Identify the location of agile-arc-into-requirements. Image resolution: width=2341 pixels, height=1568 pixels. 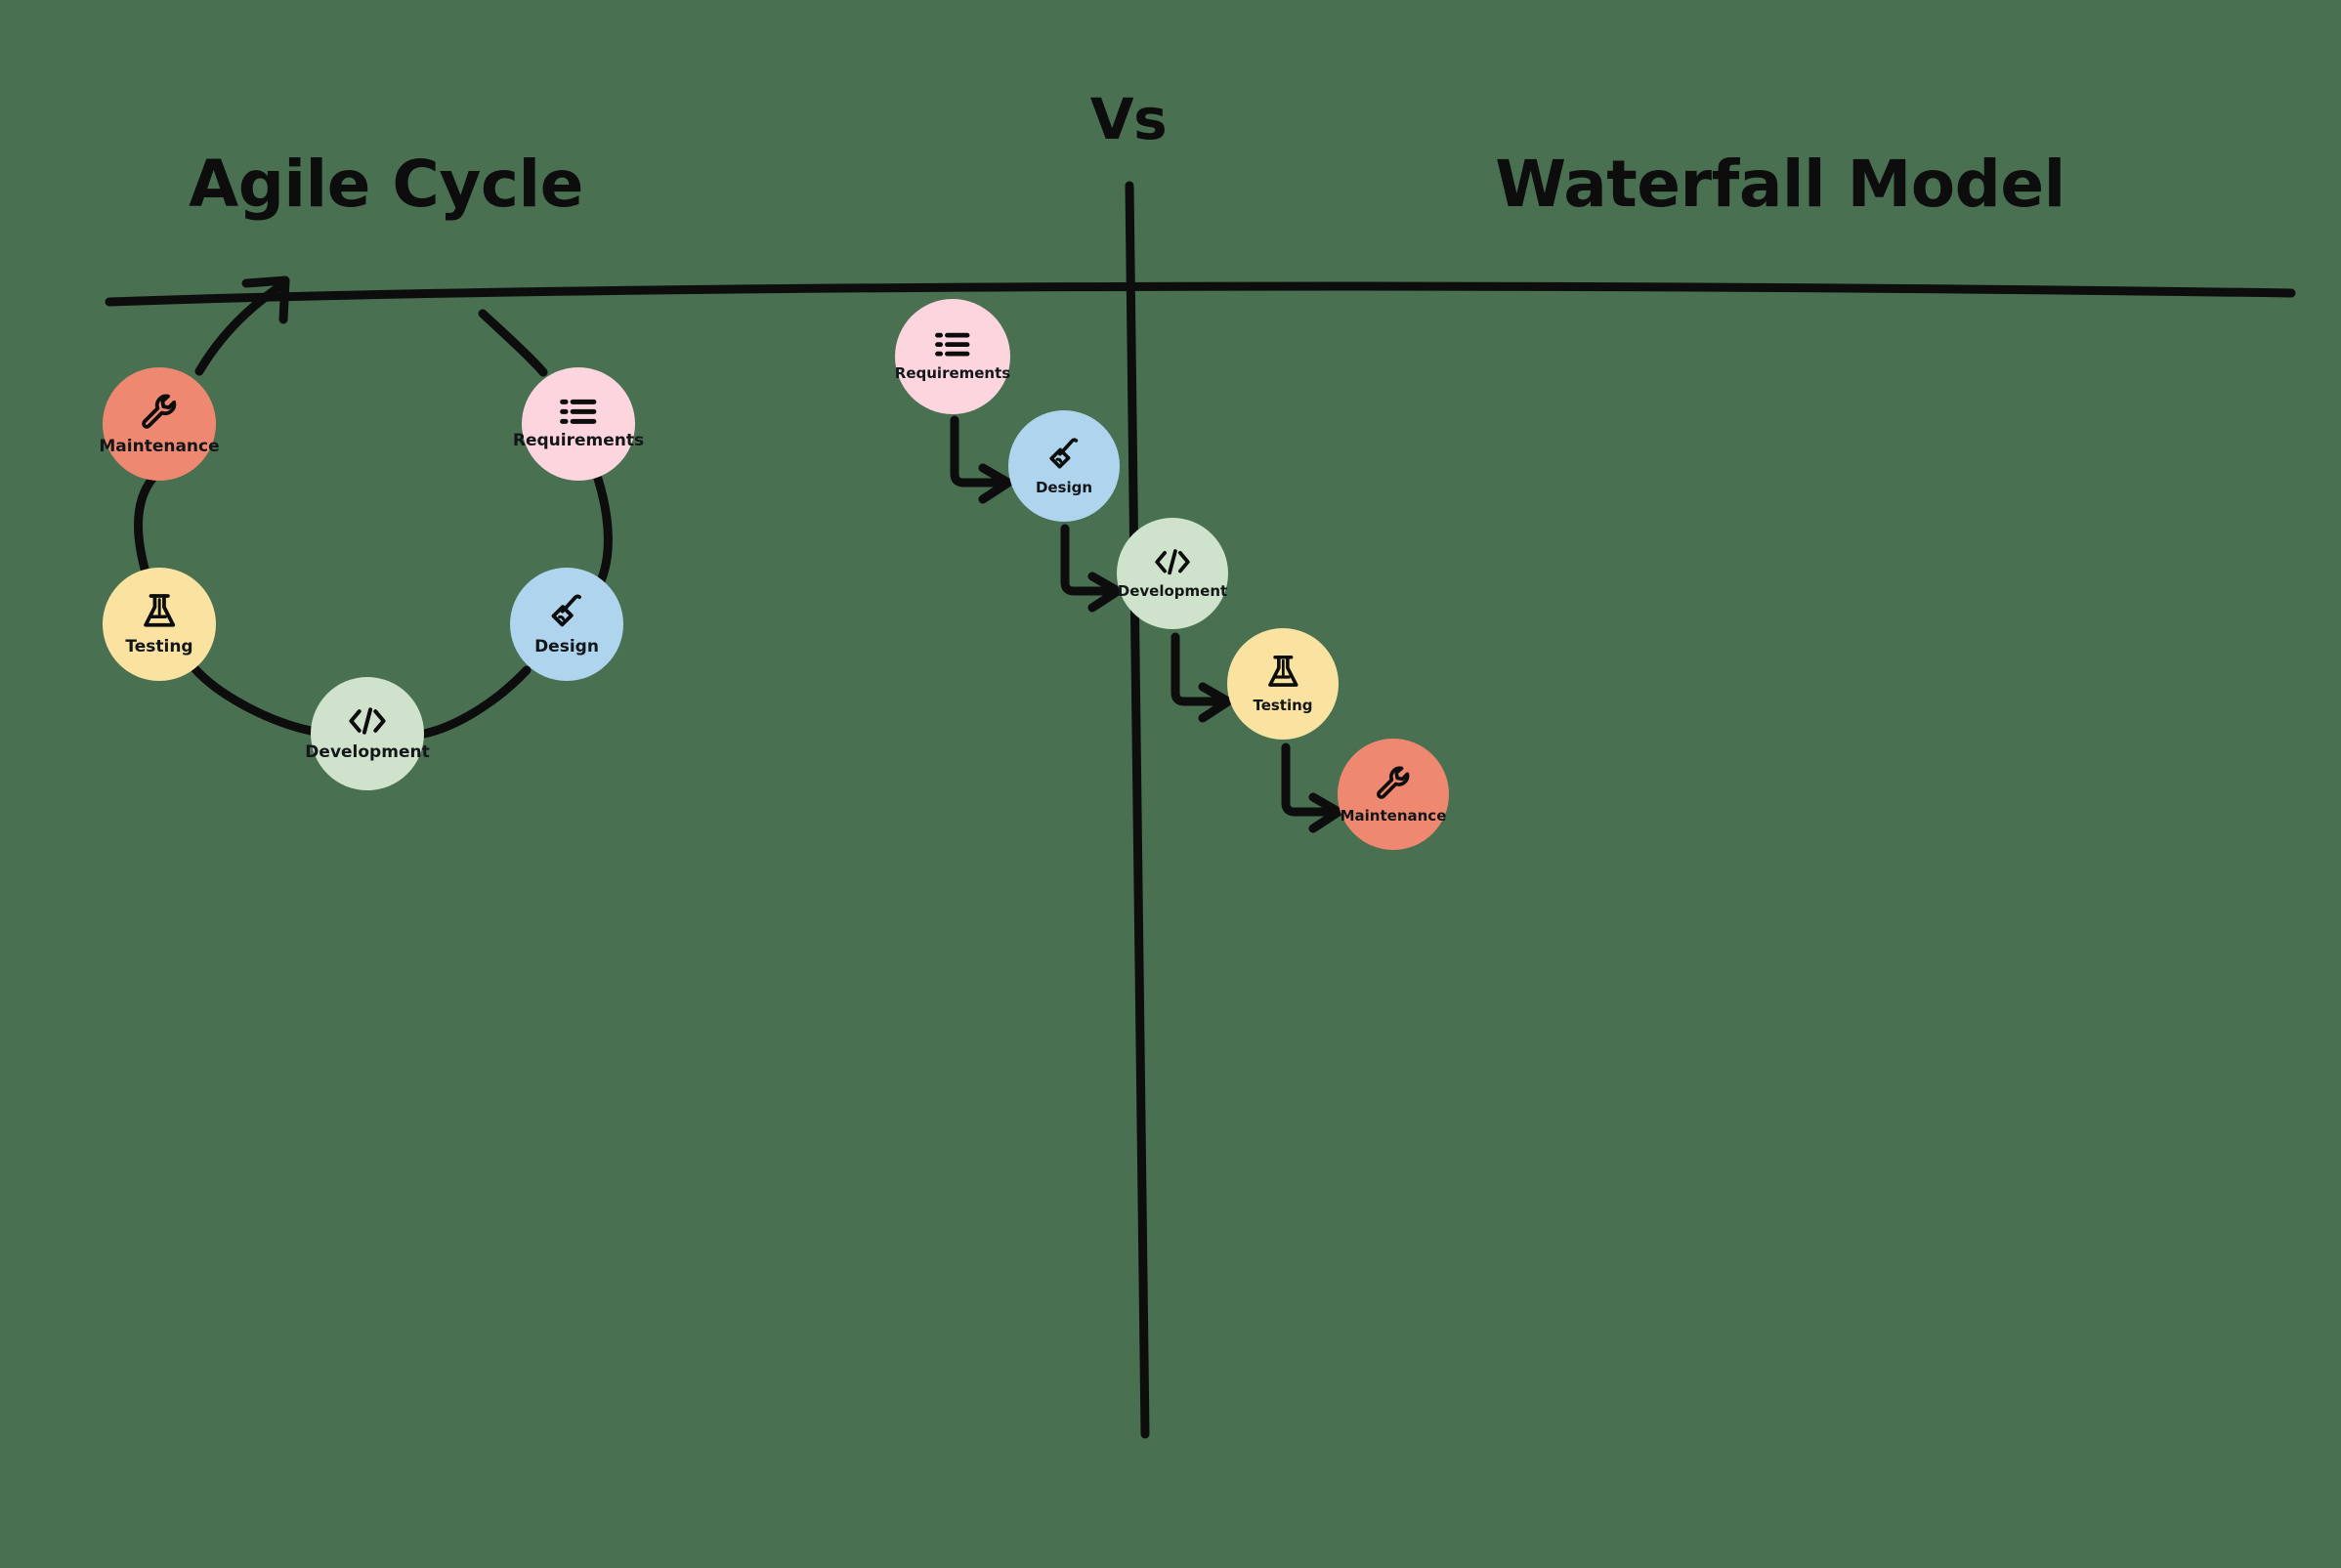
(513, 343).